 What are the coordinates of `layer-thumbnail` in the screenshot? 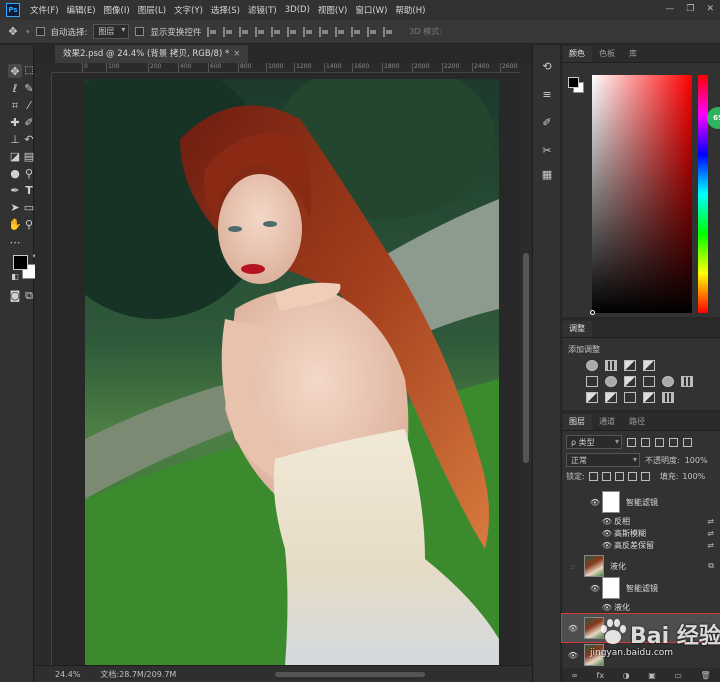 It's located at (594, 655).